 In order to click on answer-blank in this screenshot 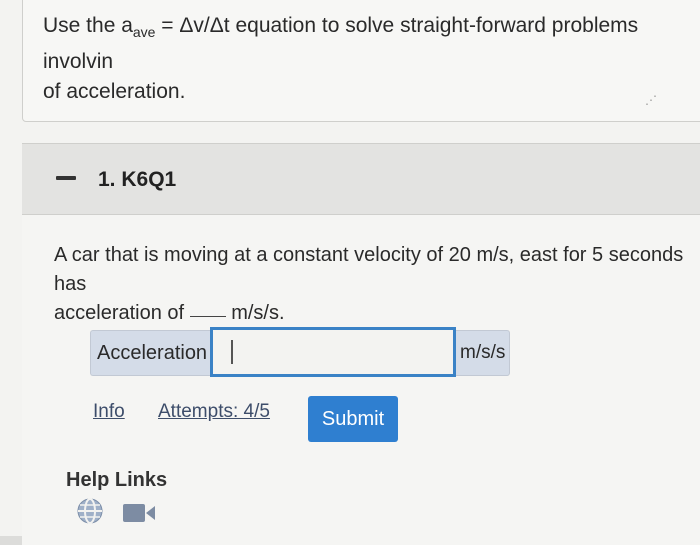, I will do `click(207, 316)`.